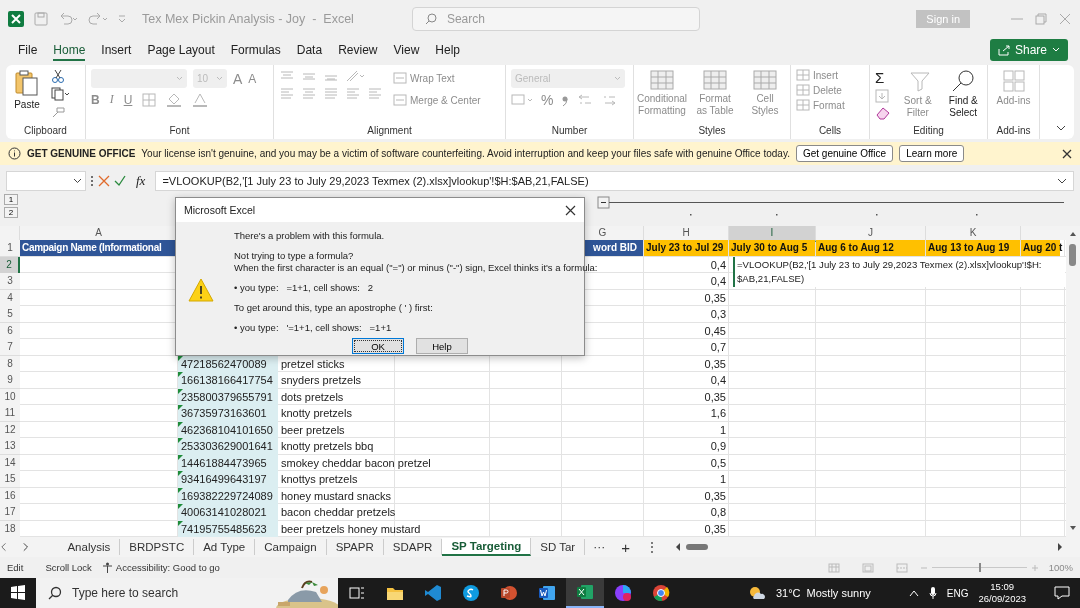 The image size is (1080, 608). I want to click on cell-editor: =VLOOKUP(B2,'[1 July 23 to July 29,2023 Texmex (2).xlsx]vlookup'!$H: $AB,21,FALSE), so click(899, 271).